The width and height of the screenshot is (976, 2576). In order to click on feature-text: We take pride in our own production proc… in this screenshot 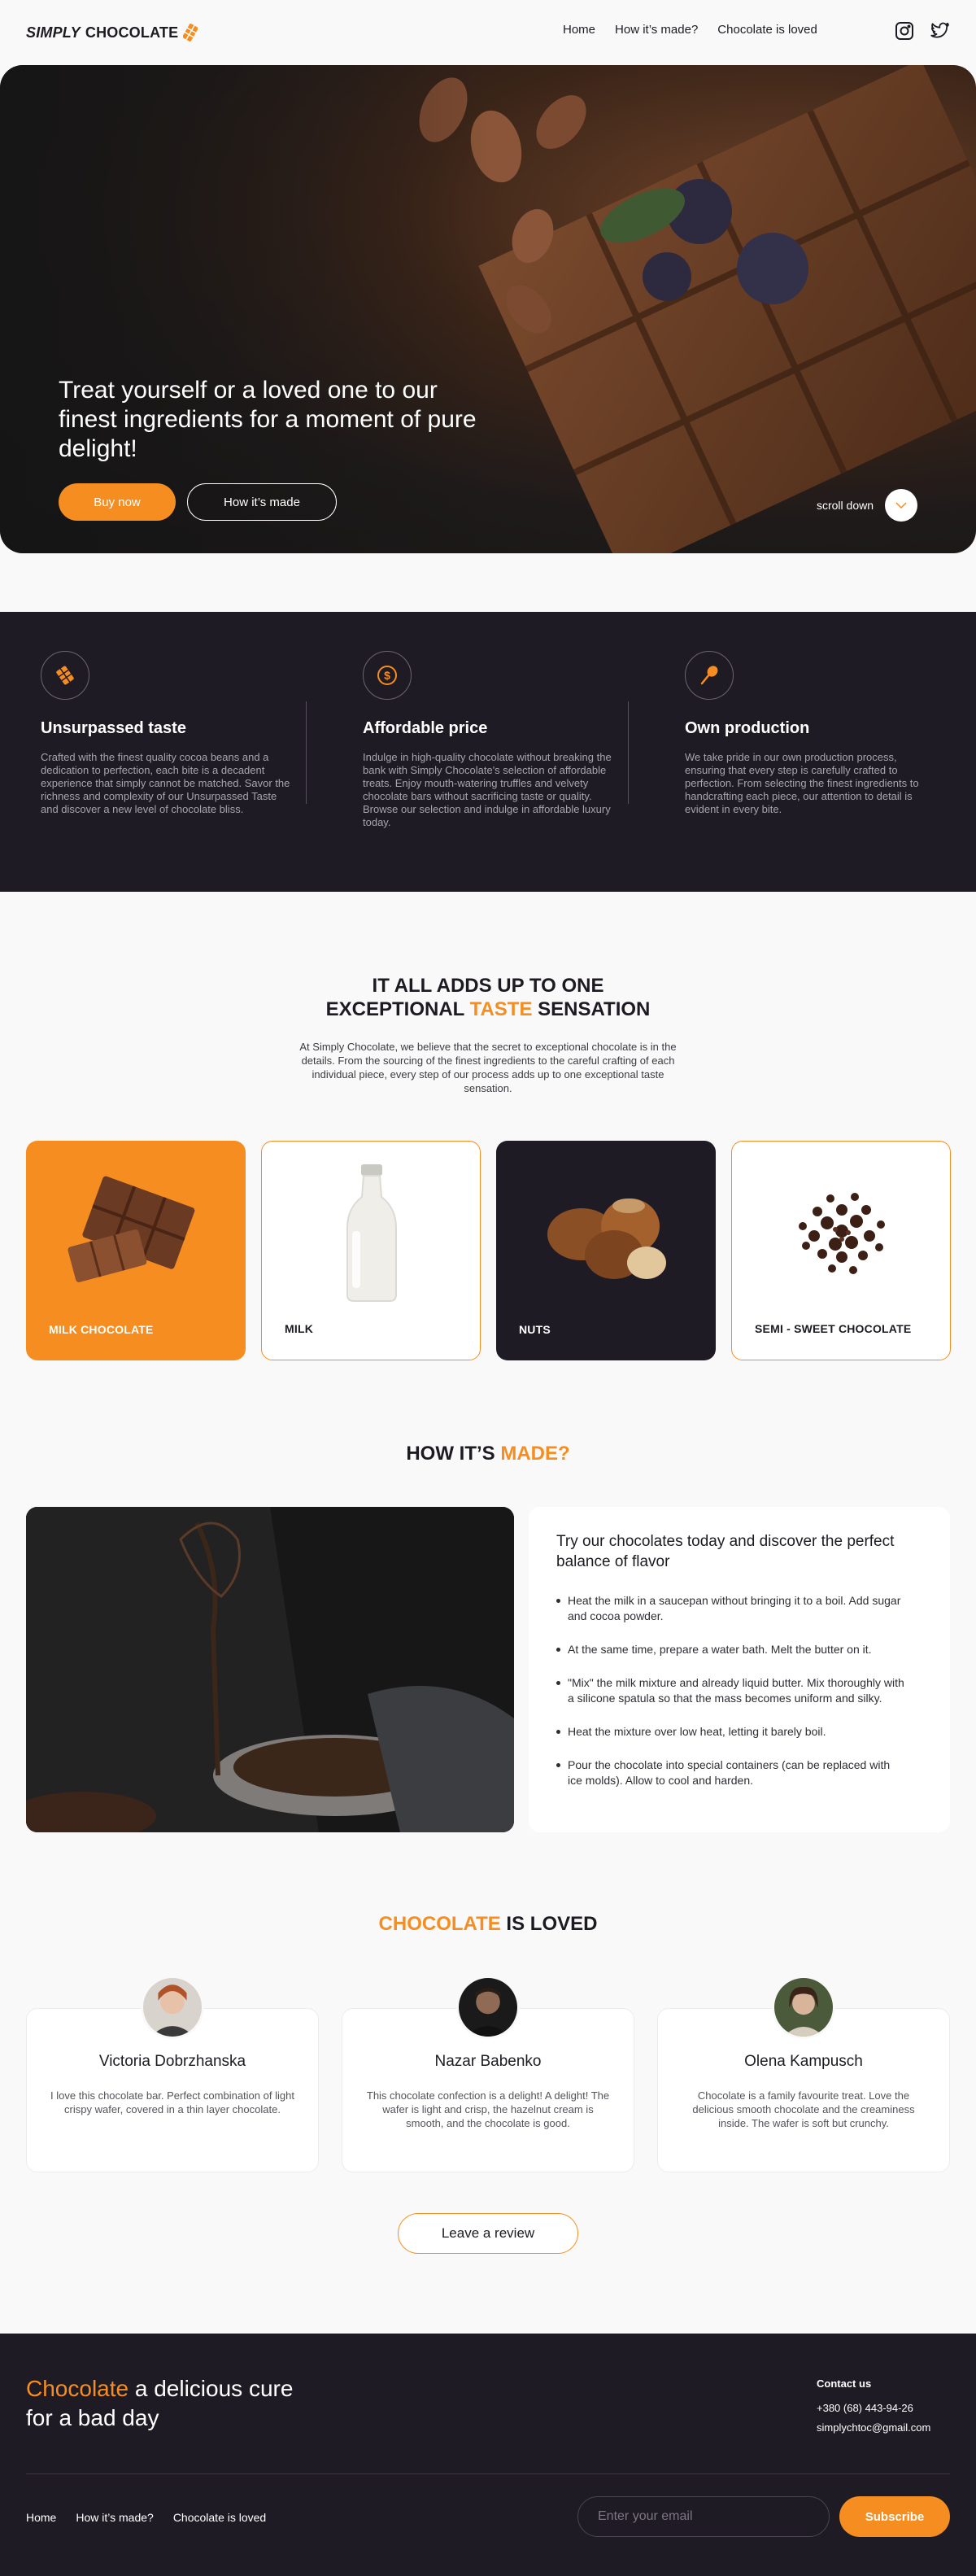, I will do `click(802, 783)`.